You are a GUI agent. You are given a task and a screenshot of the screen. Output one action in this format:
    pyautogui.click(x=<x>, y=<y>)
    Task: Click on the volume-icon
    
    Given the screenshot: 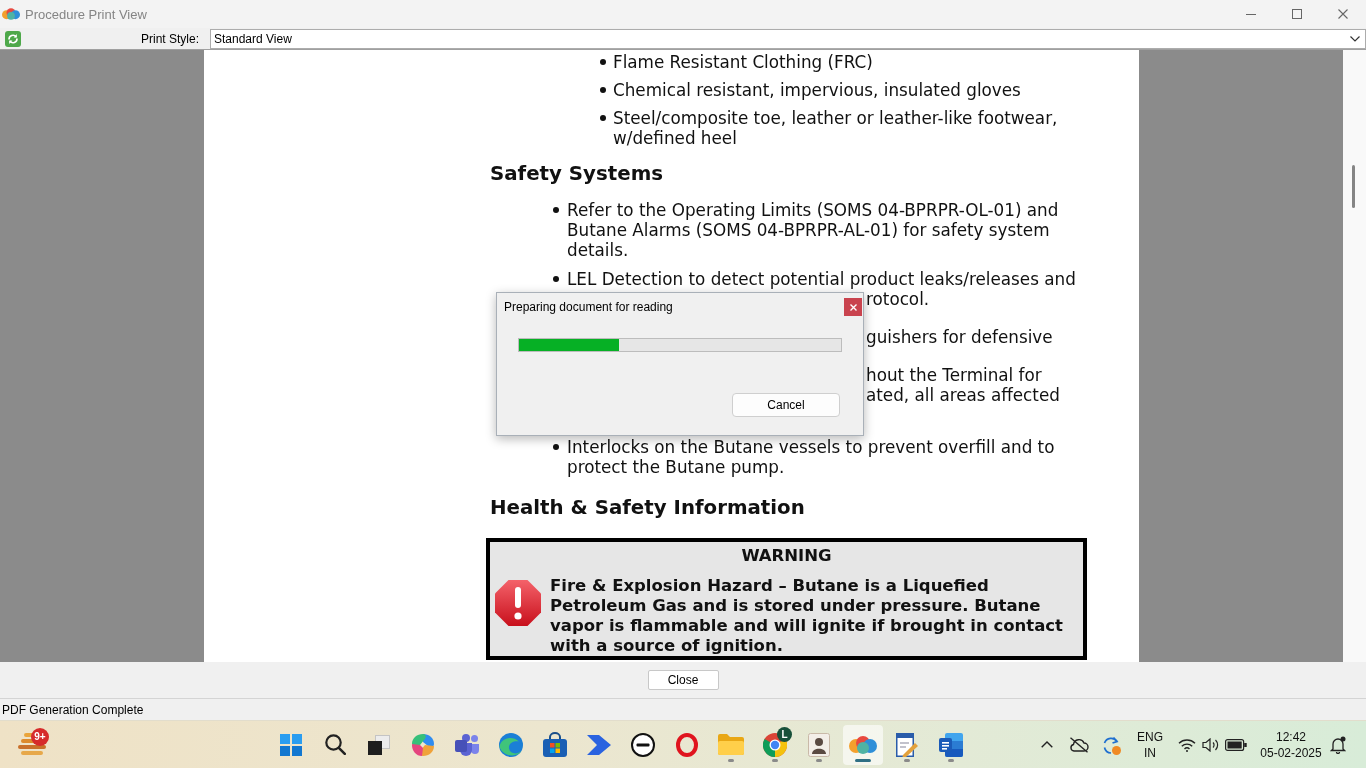 What is the action you would take?
    pyautogui.click(x=1211, y=744)
    